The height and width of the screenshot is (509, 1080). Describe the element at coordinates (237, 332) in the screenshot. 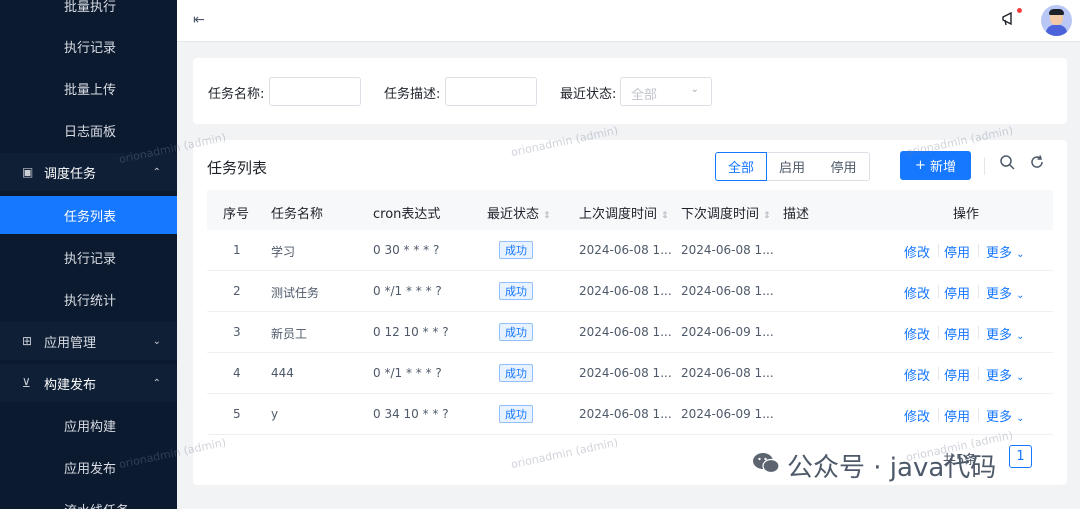

I see `row-index: 3` at that location.